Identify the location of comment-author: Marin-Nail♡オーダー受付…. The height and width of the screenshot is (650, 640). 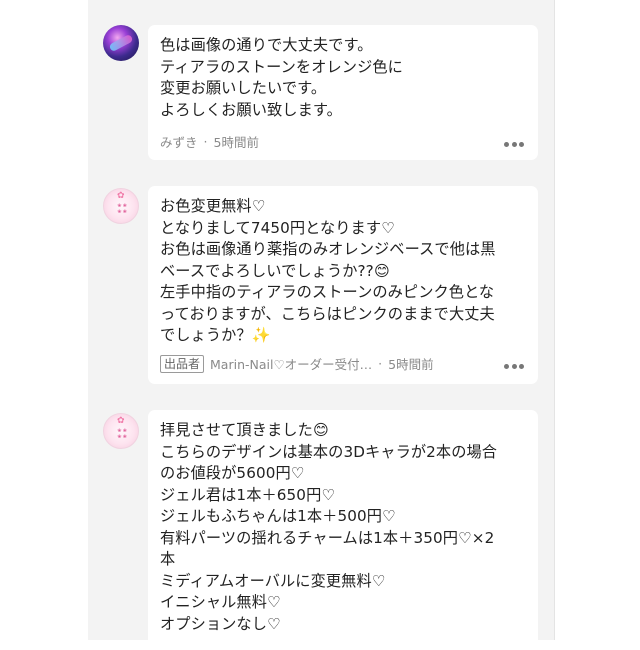
(291, 363).